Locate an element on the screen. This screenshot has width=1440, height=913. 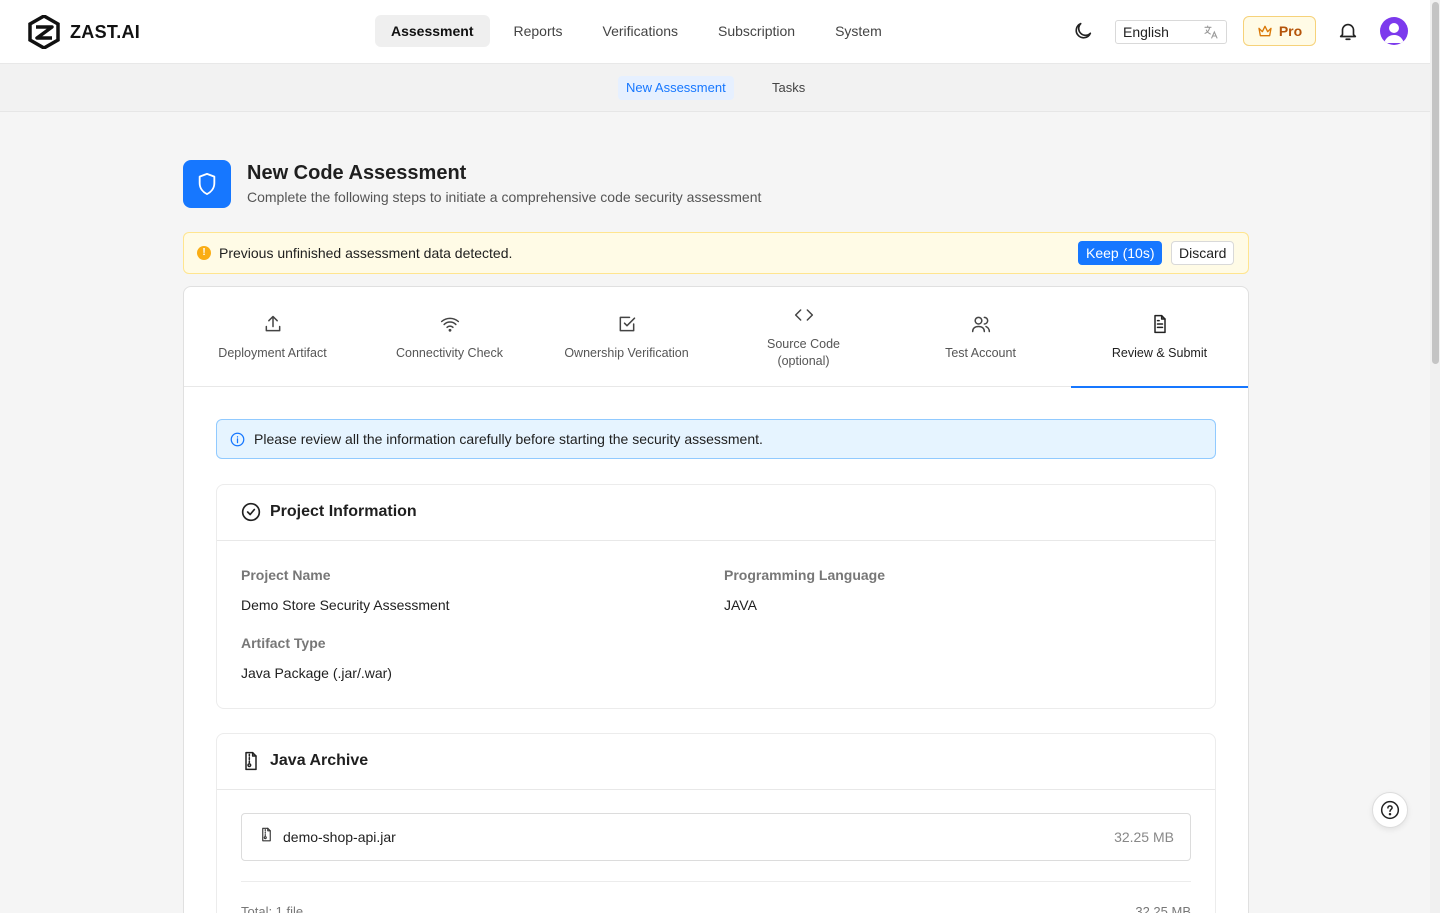
nav-item-assessment: Assessment is located at coordinates (432, 31).